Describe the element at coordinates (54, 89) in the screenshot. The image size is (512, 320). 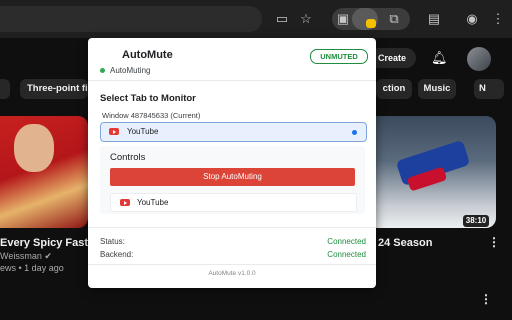
I see `chip-three-point: Three-point fi` at that location.